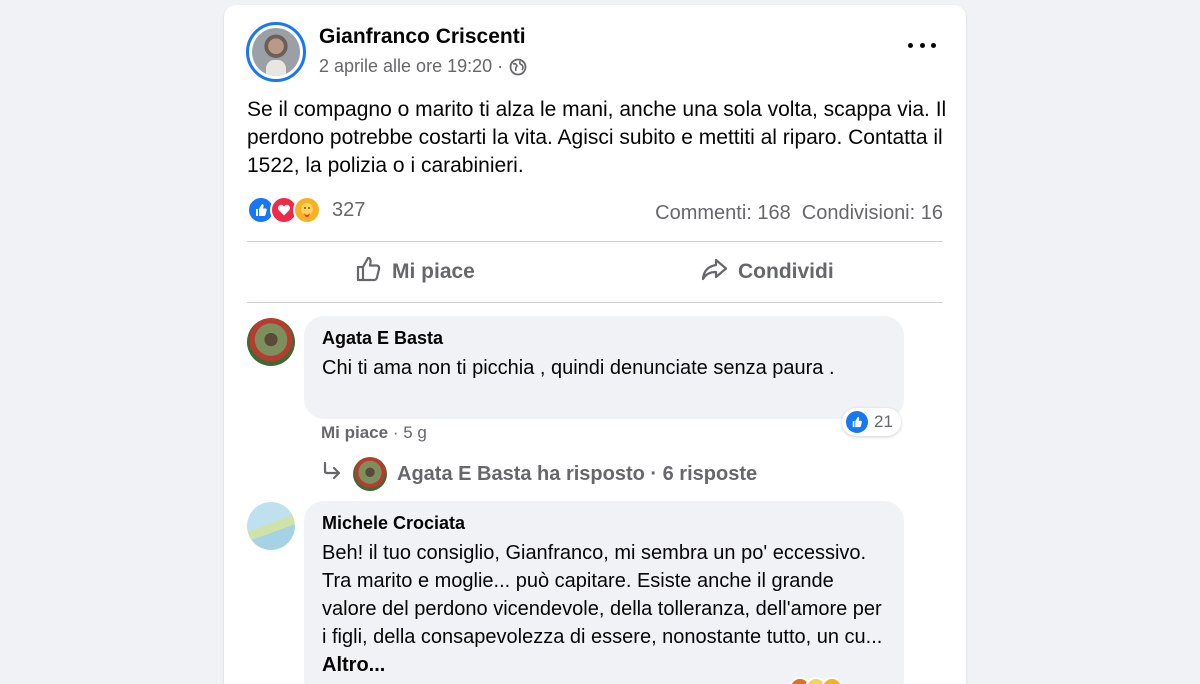 This screenshot has height=684, width=1200. What do you see at coordinates (354, 432) in the screenshot?
I see `comment-like-link: Mi piace` at bounding box center [354, 432].